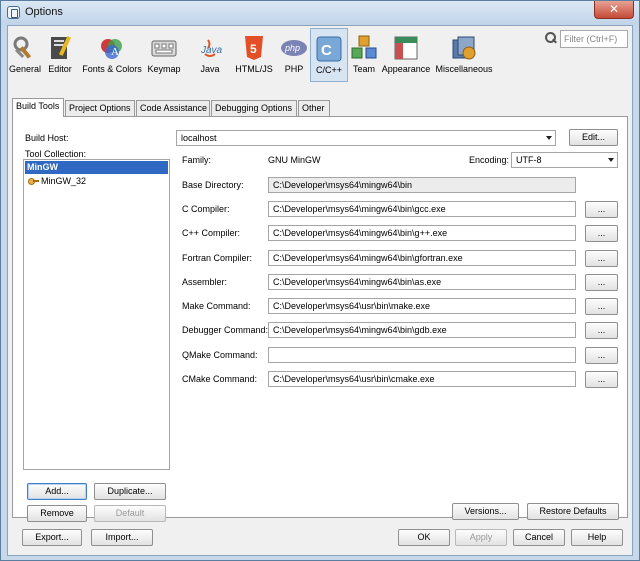 Image resolution: width=640 pixels, height=561 pixels. Describe the element at coordinates (64, 181) in the screenshot. I see `tool-collection-name: MinGW_32` at that location.